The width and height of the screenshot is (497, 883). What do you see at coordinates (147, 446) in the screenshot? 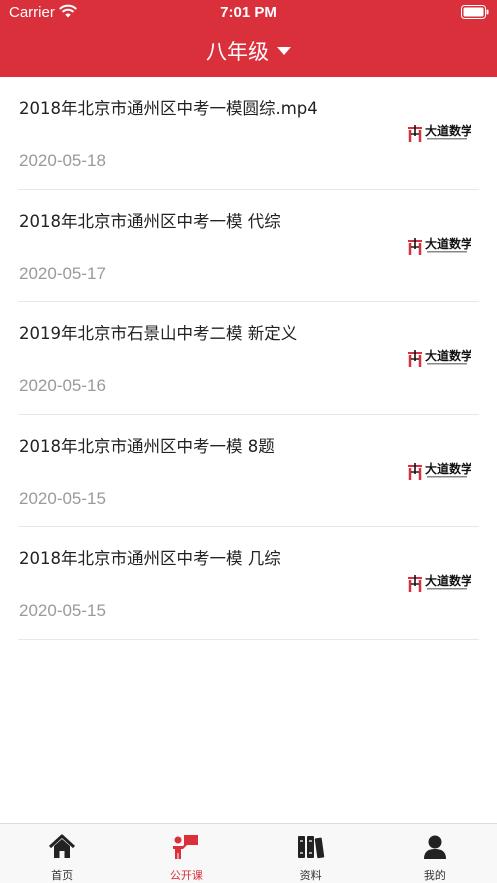
I see `item-title: 2018年北京市通州区中考一模 8题` at bounding box center [147, 446].